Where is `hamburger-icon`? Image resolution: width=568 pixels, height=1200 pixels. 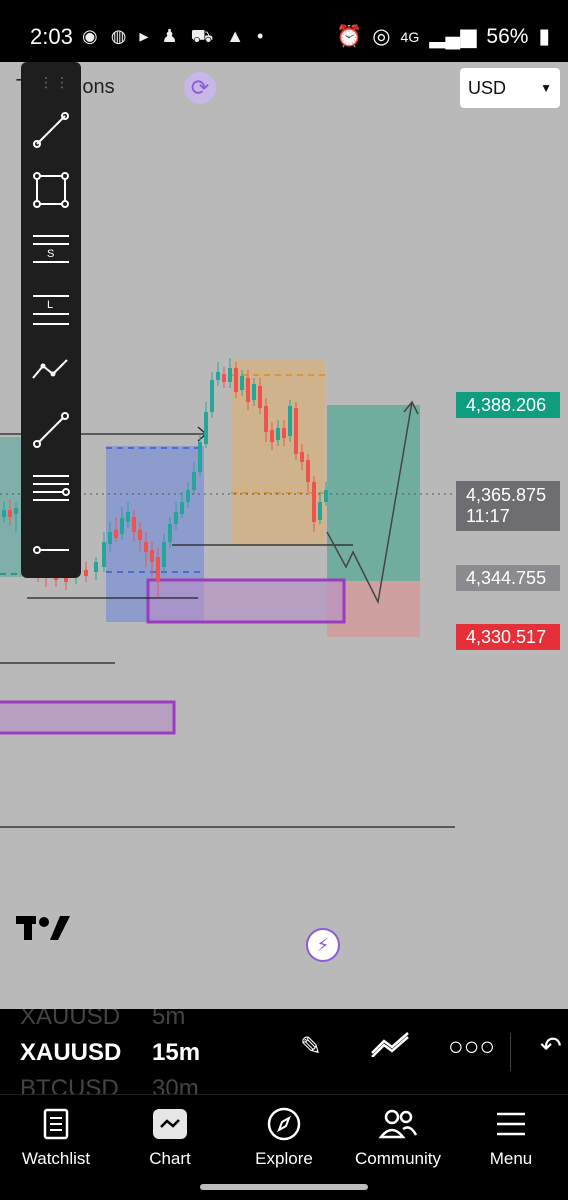 hamburger-icon is located at coordinates (511, 1124).